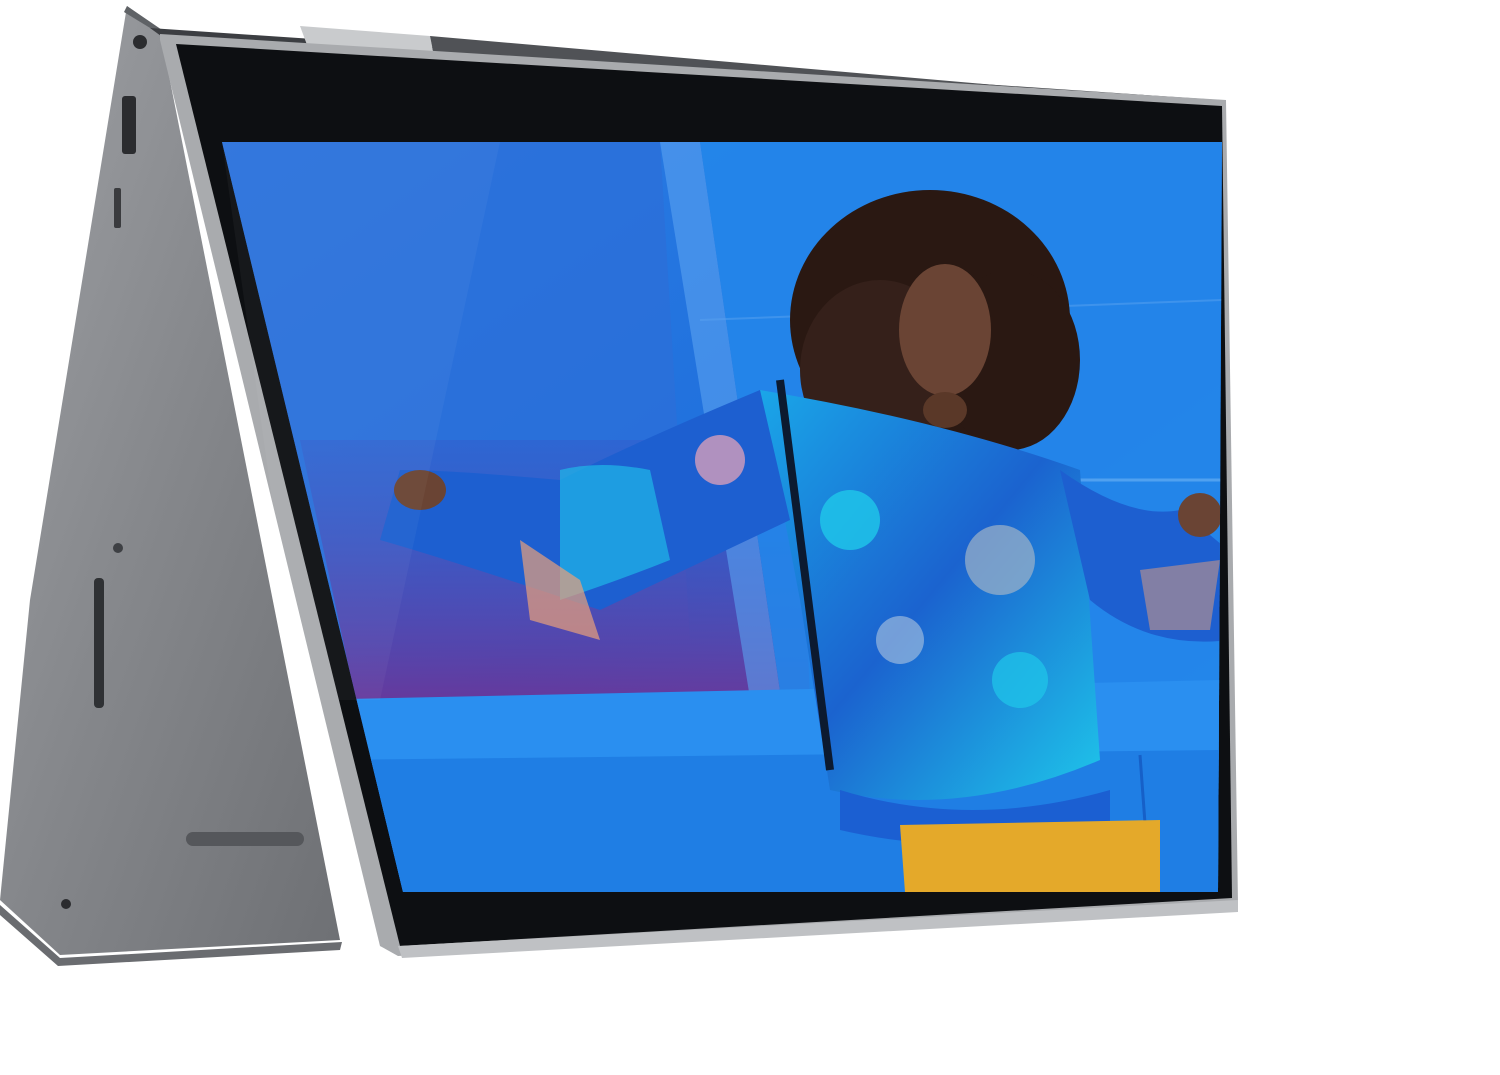 This screenshot has height=1075, width=1500. What do you see at coordinates (140, 42) in the screenshot?
I see `headphone-jack-icon` at bounding box center [140, 42].